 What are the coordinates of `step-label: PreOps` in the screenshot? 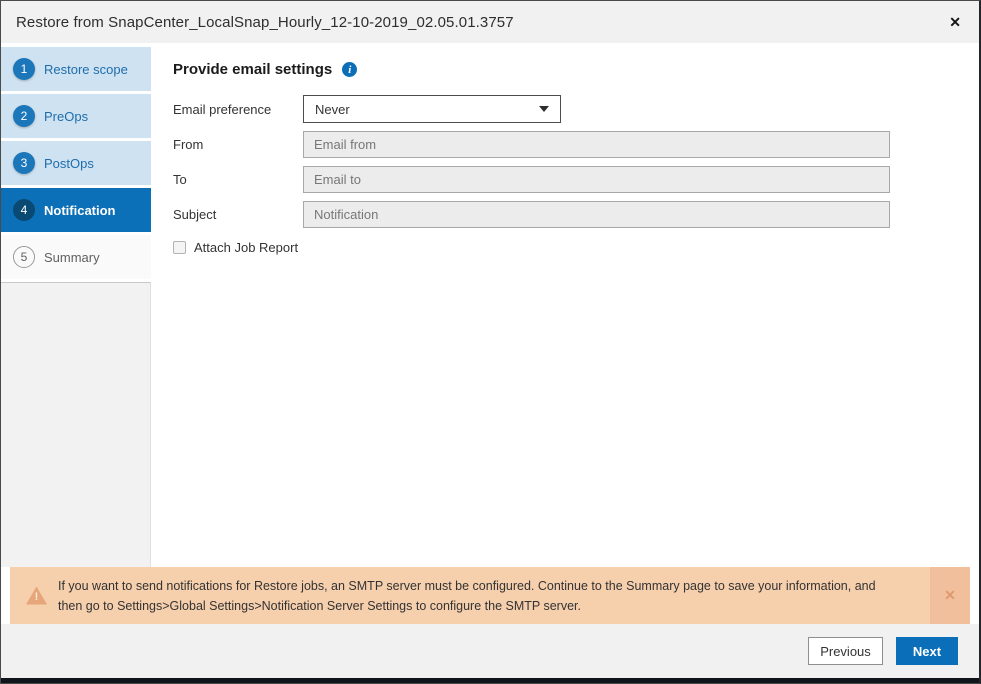 It's located at (66, 116).